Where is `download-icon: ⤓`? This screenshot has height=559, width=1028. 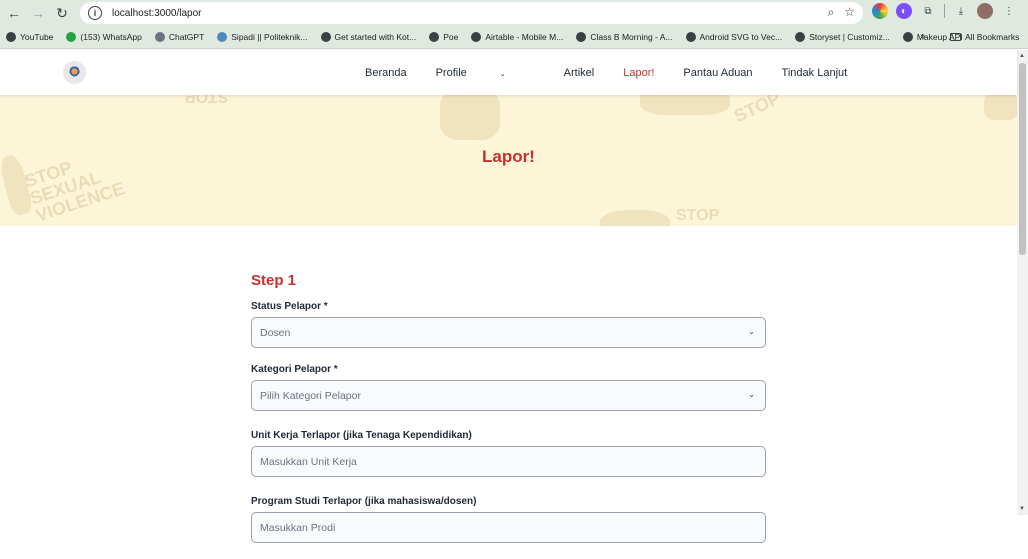
download-icon: ⤓ is located at coordinates (961, 11).